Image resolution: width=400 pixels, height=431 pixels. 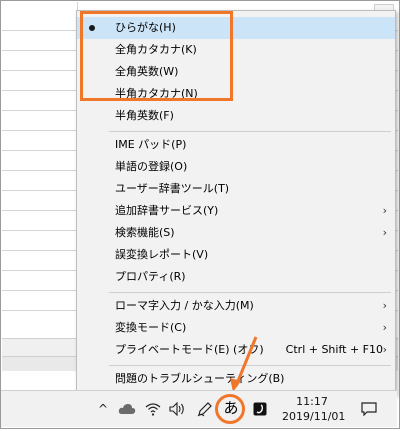 What do you see at coordinates (369, 409) in the screenshot?
I see `action-center-notification-icon` at bounding box center [369, 409].